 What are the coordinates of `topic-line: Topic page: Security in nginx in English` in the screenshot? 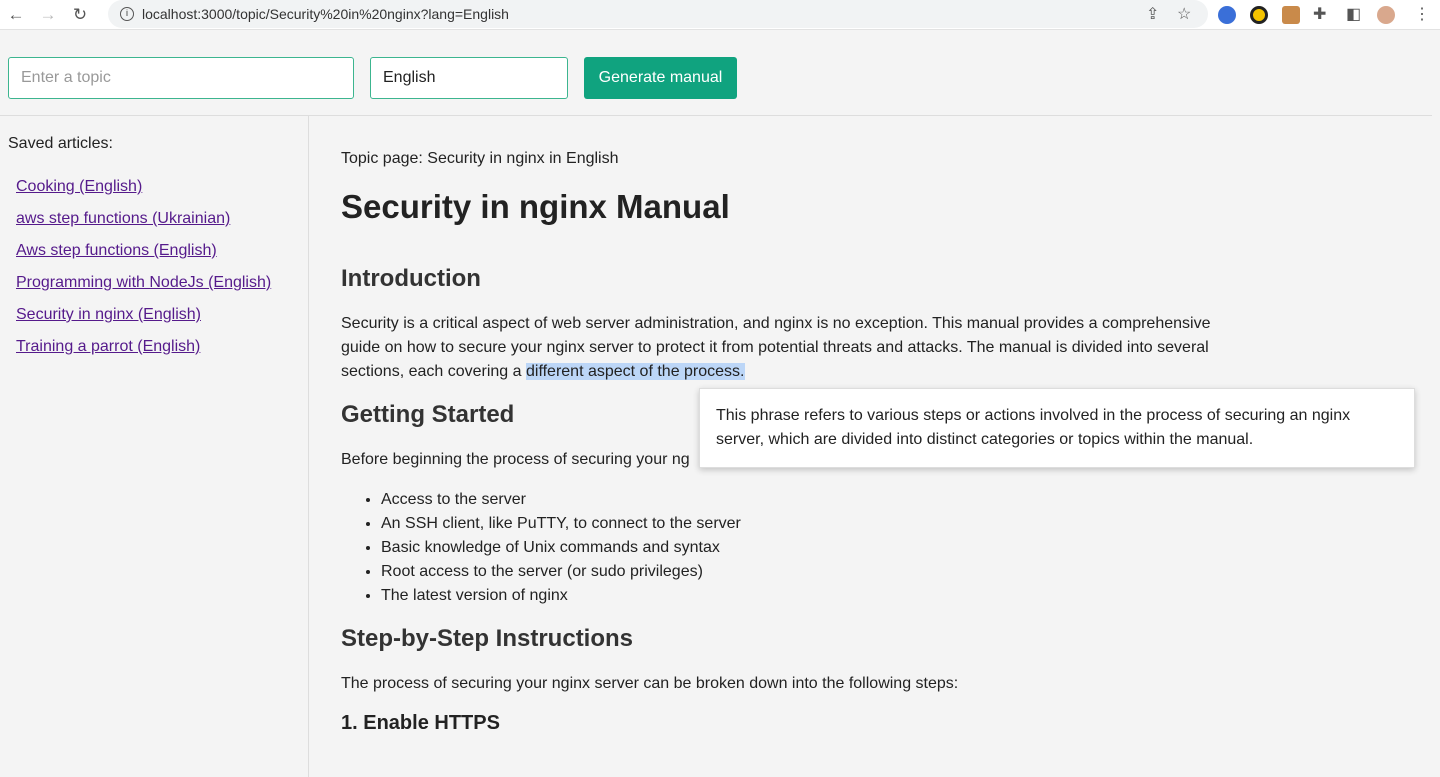 It's located at (480, 158).